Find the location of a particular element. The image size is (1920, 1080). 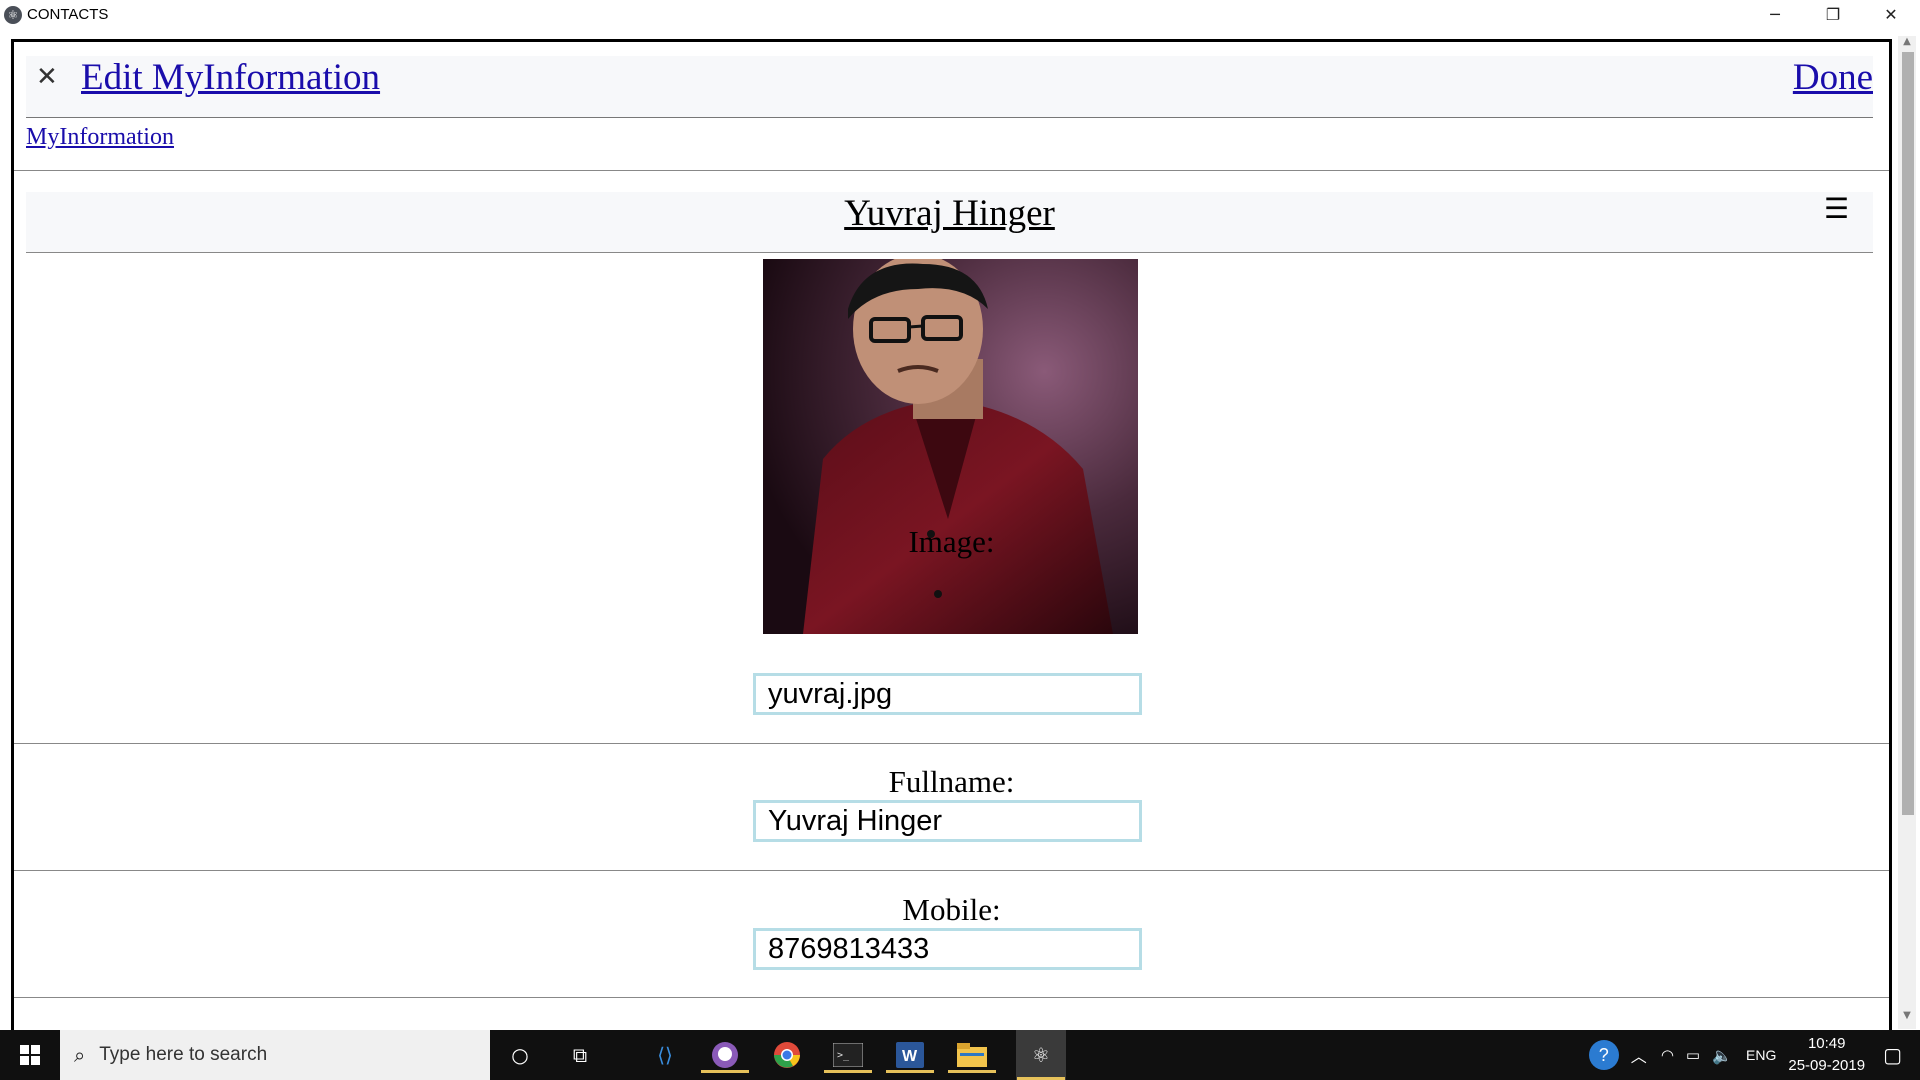

mobile-field: 8769813433 is located at coordinates (947, 949).